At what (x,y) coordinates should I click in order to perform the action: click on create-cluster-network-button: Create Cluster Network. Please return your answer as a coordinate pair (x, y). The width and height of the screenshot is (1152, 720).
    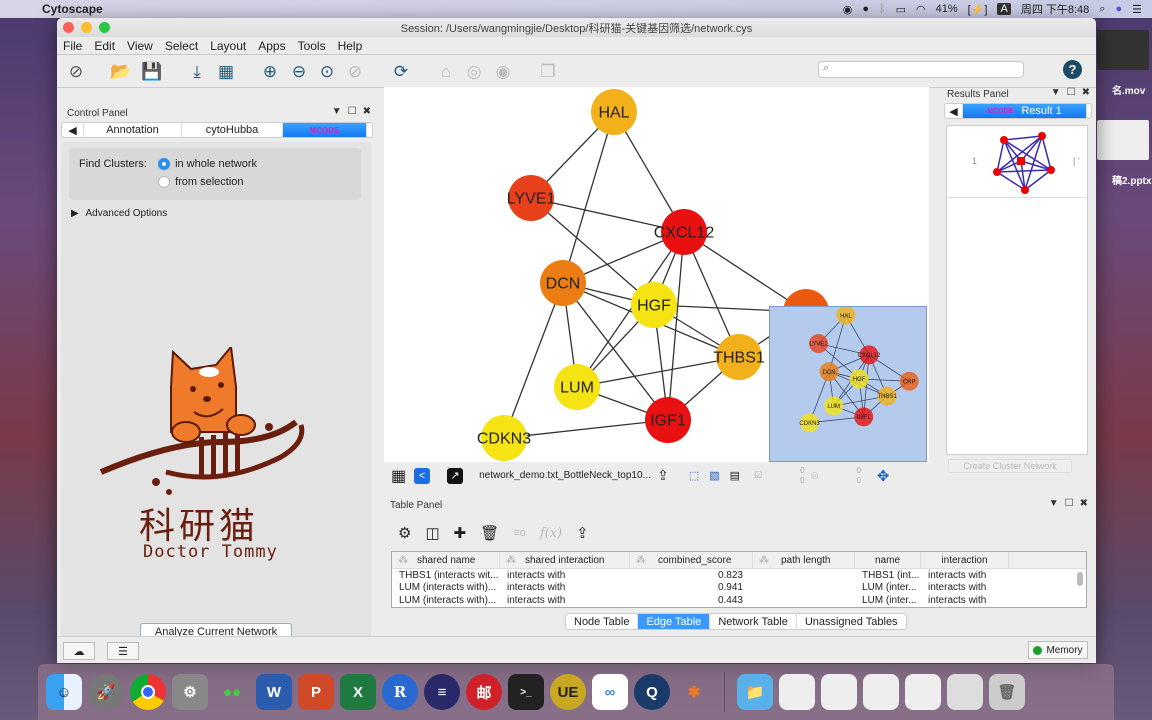
    Looking at the image, I should click on (1010, 466).